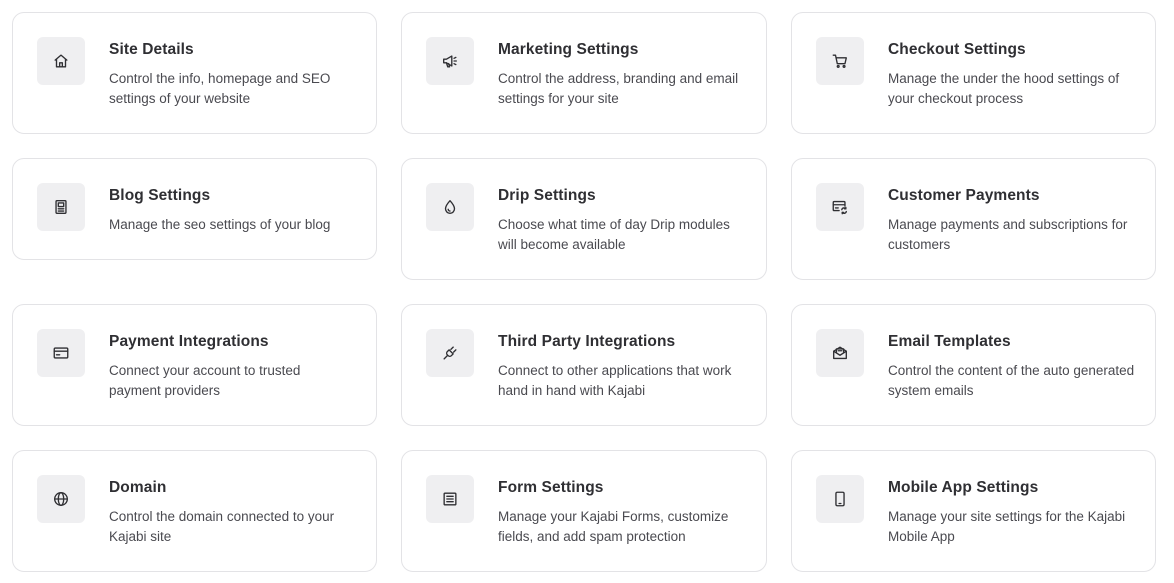 This screenshot has width=1174, height=583. Describe the element at coordinates (957, 49) in the screenshot. I see `card-title: Checkout Settings` at that location.